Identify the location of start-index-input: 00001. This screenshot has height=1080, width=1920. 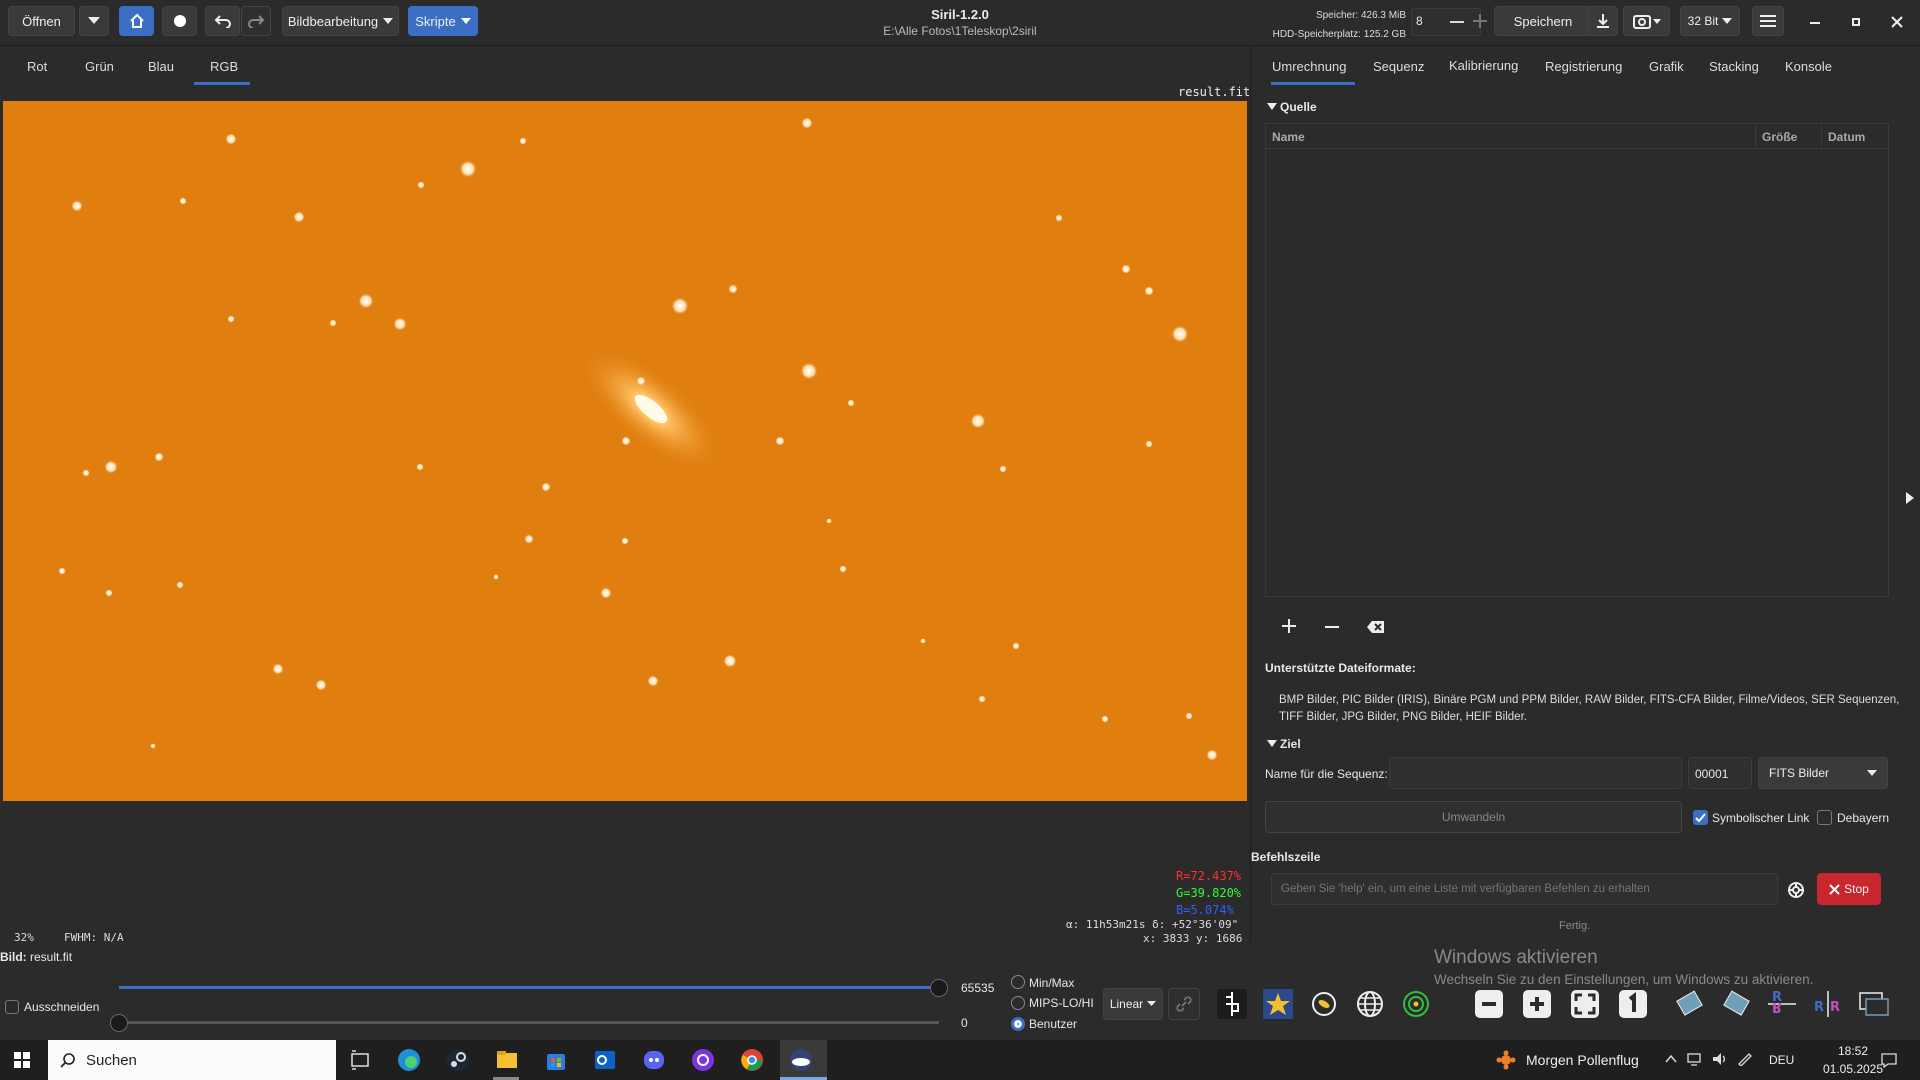
(1720, 773).